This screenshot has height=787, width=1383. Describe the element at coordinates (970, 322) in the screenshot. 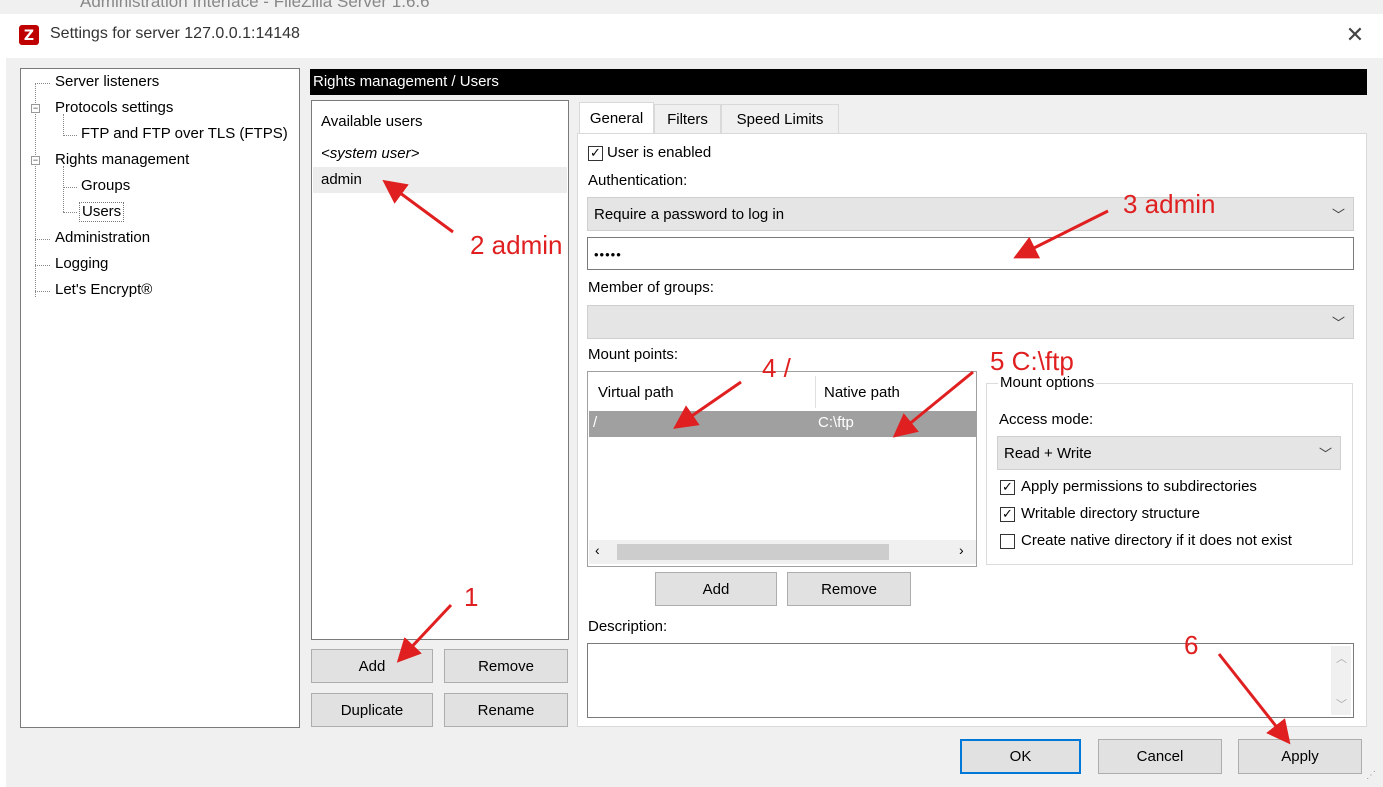

I see `groups-select: ﹀` at that location.